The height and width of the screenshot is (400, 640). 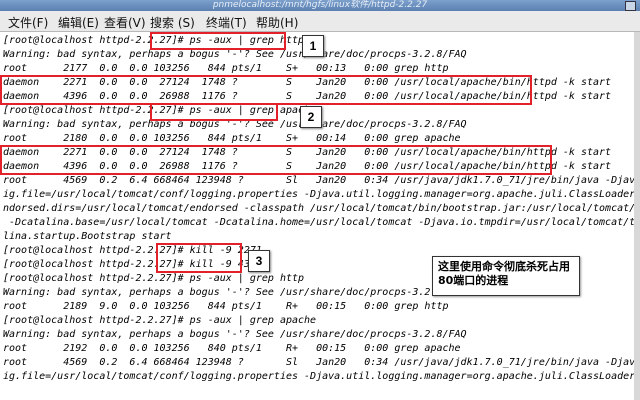 I want to click on menu-file: 文件(F), so click(x=28, y=22).